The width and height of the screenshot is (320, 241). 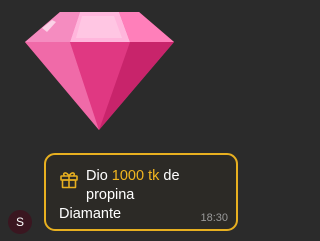 What do you see at coordinates (135, 176) in the screenshot?
I see `token-amount: 1000 tk` at bounding box center [135, 176].